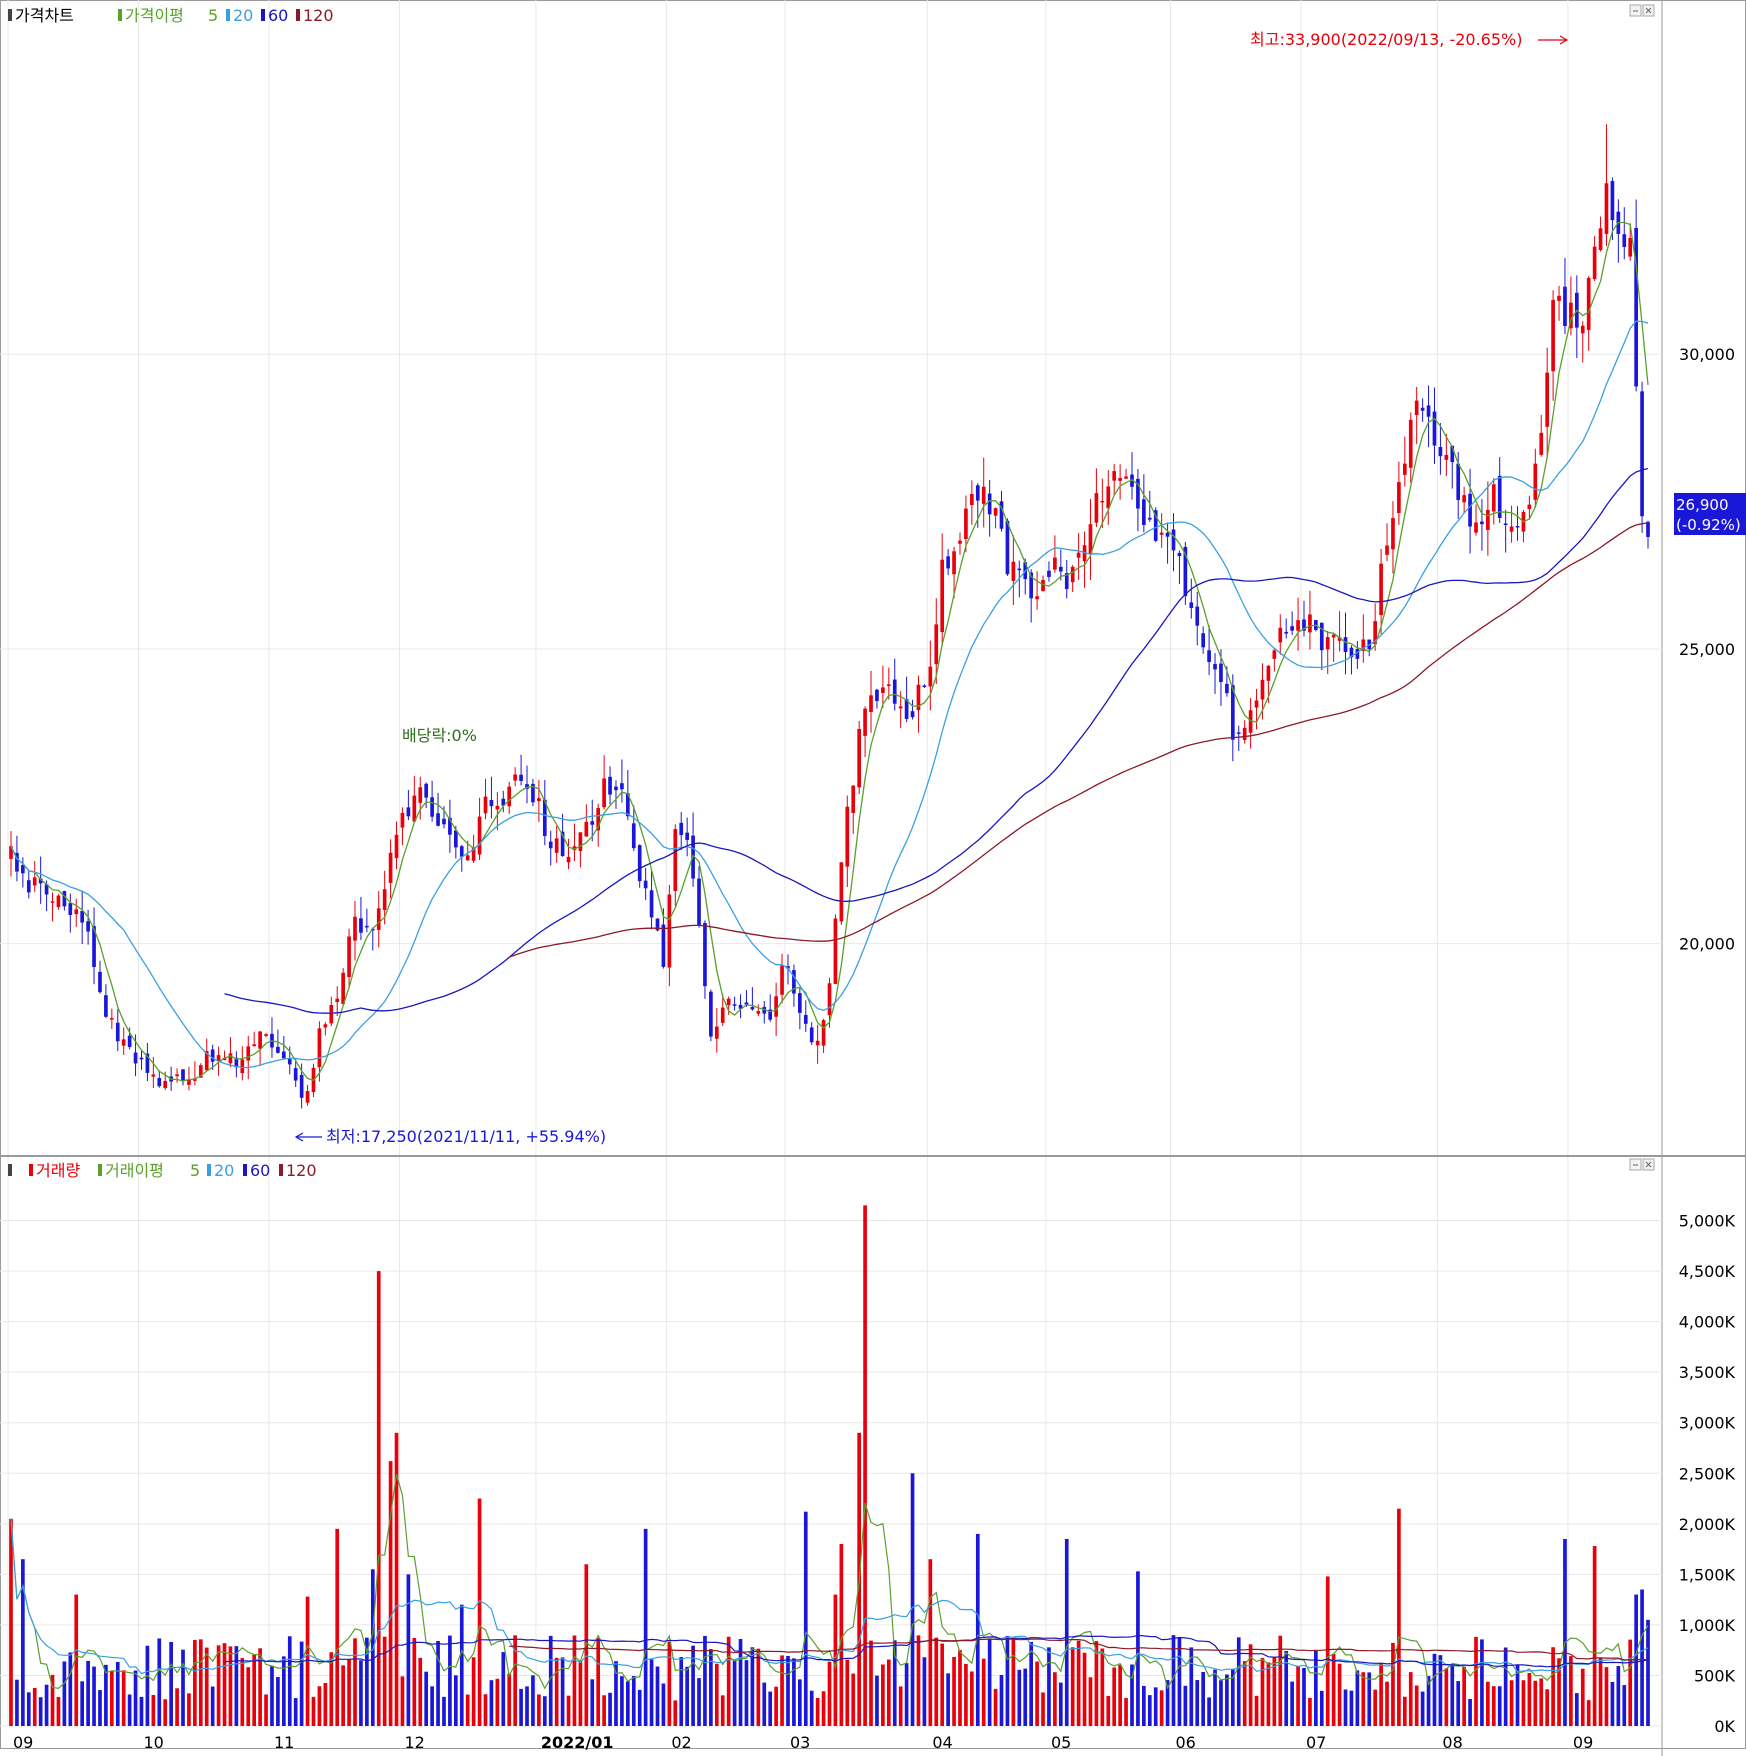 This screenshot has height=1756, width=1746. I want to click on volume-y-tick-label: 5,000K, so click(1707, 1221).